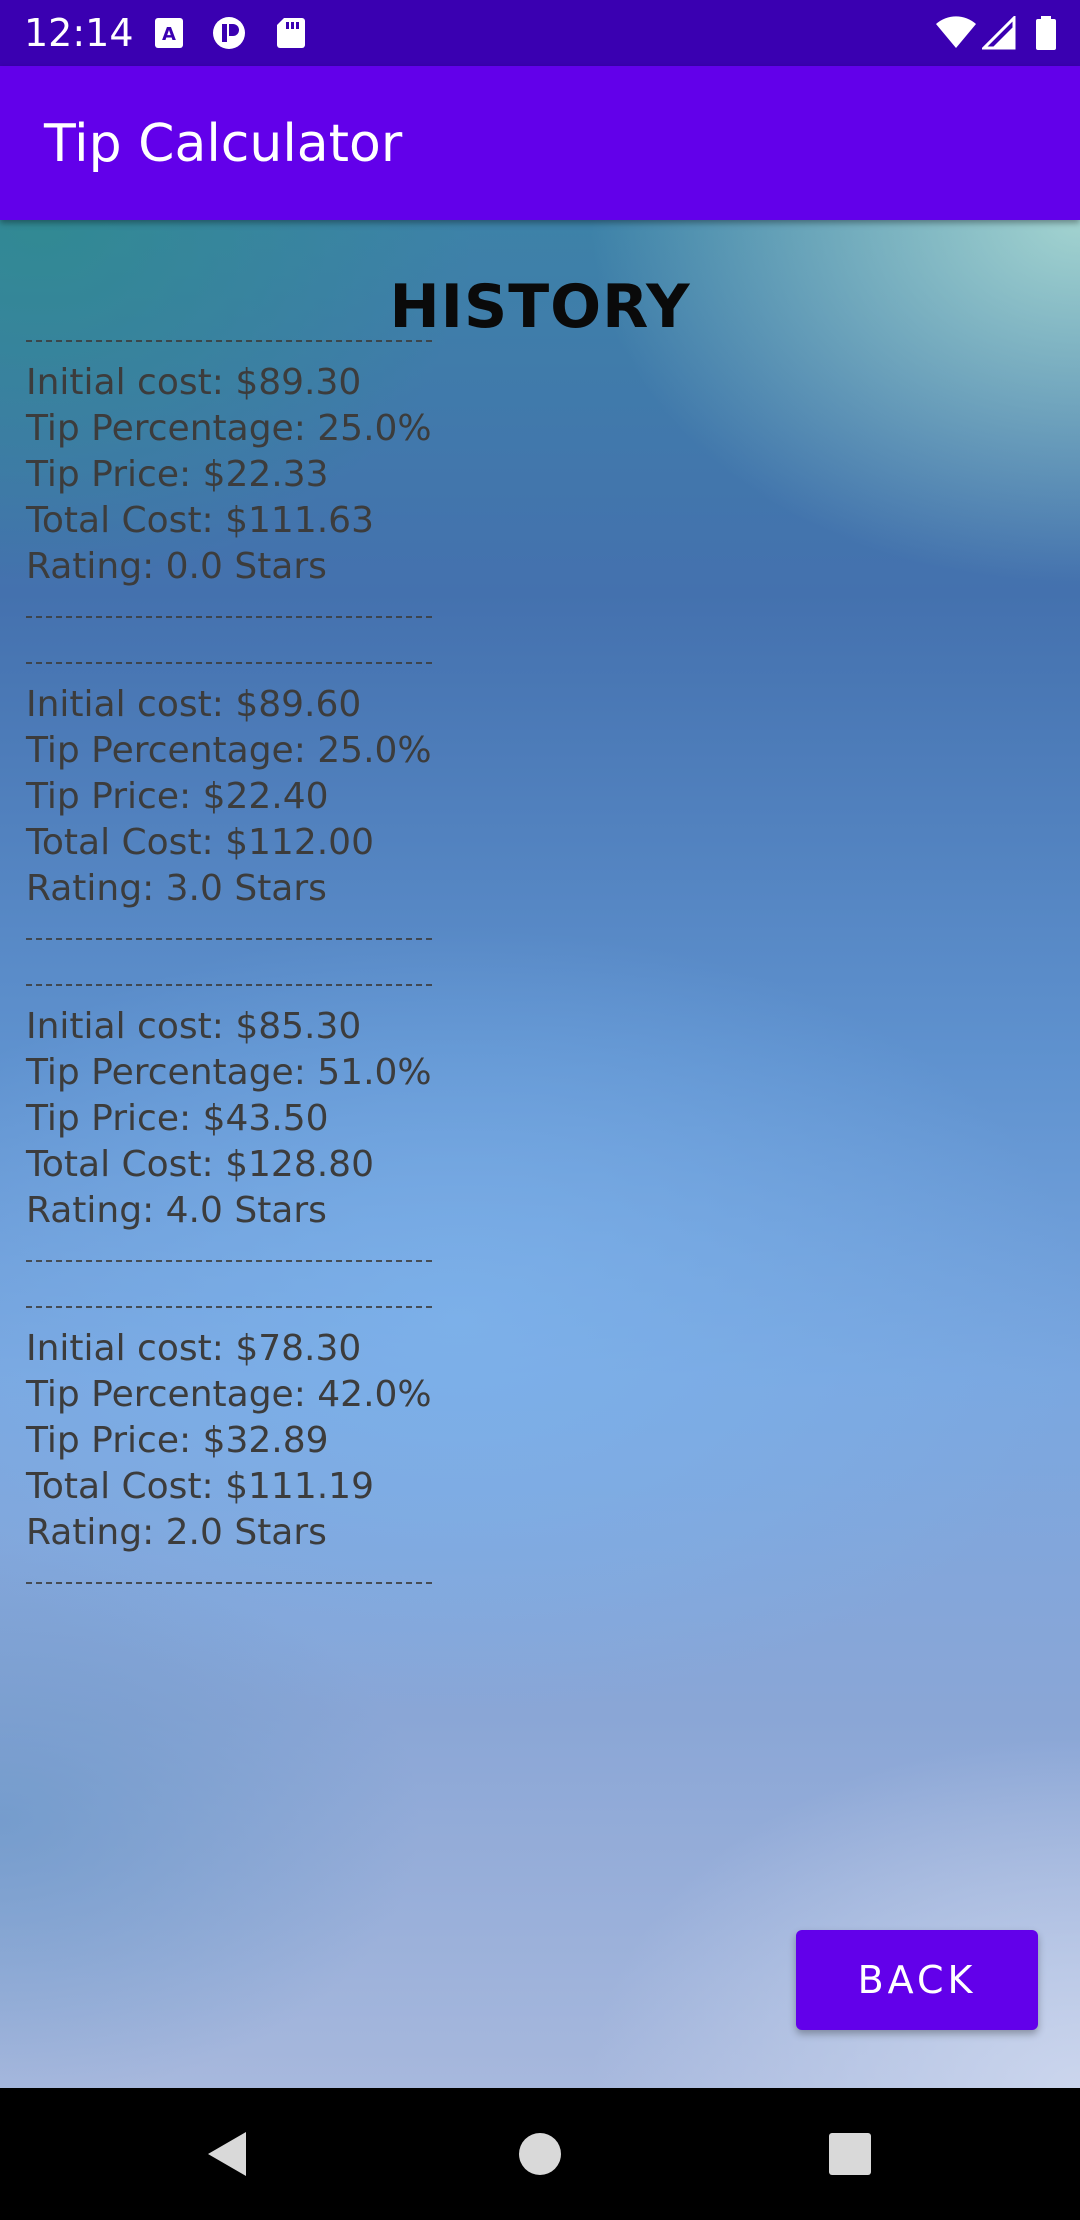  I want to click on total-cost: Total Cost: $112.00, so click(200, 842).